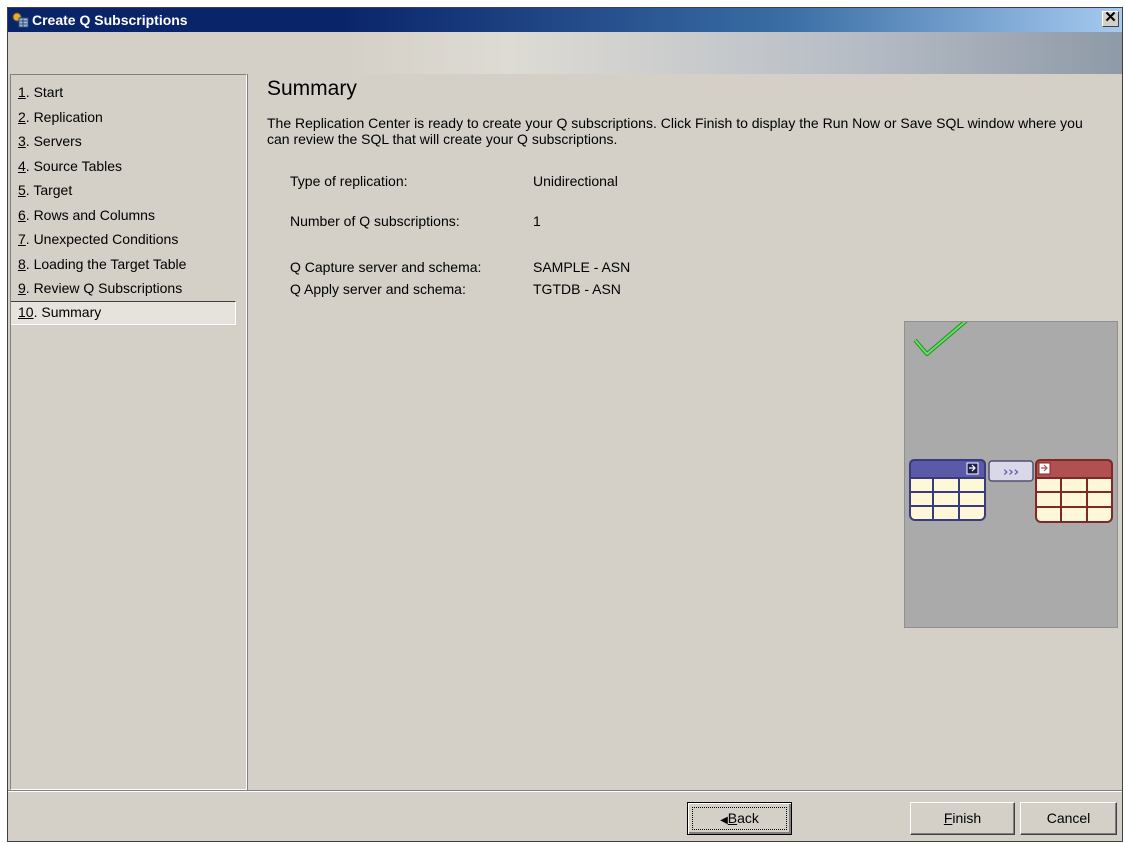  I want to click on nav-step-target: 5. Target, so click(130, 190).